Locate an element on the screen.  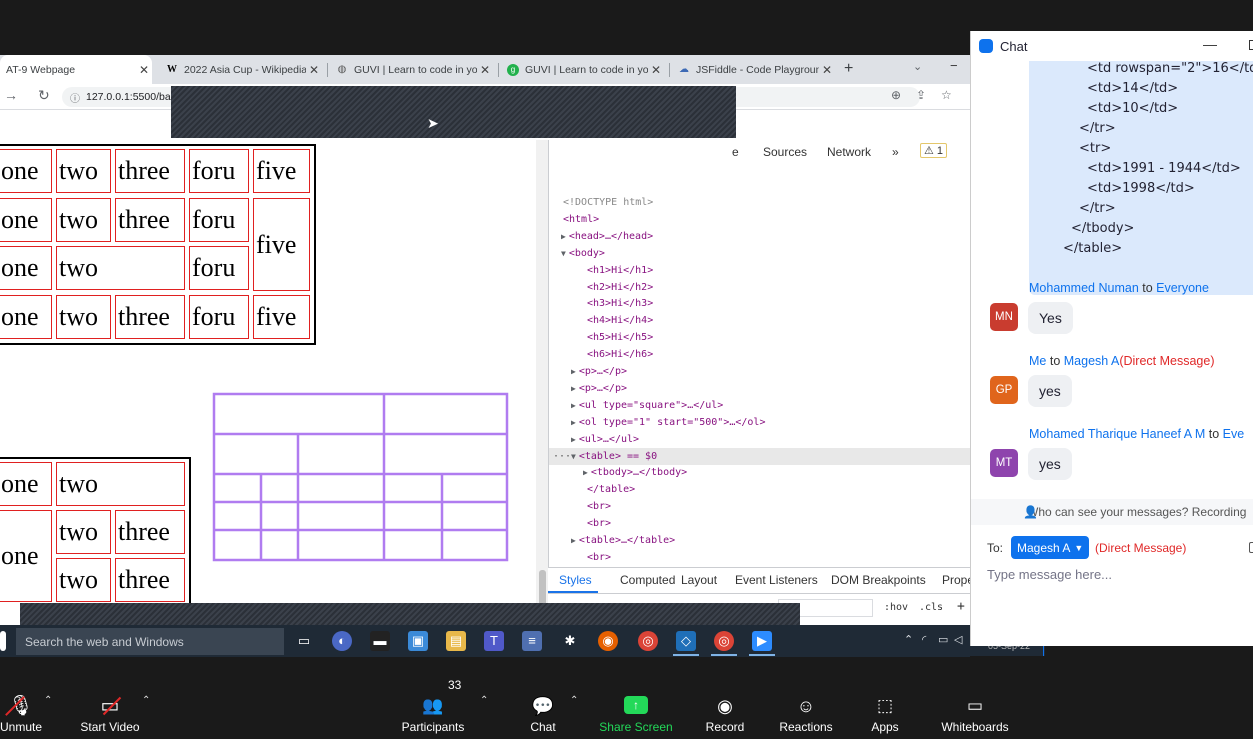
start-icon is located at coordinates (3, 641).